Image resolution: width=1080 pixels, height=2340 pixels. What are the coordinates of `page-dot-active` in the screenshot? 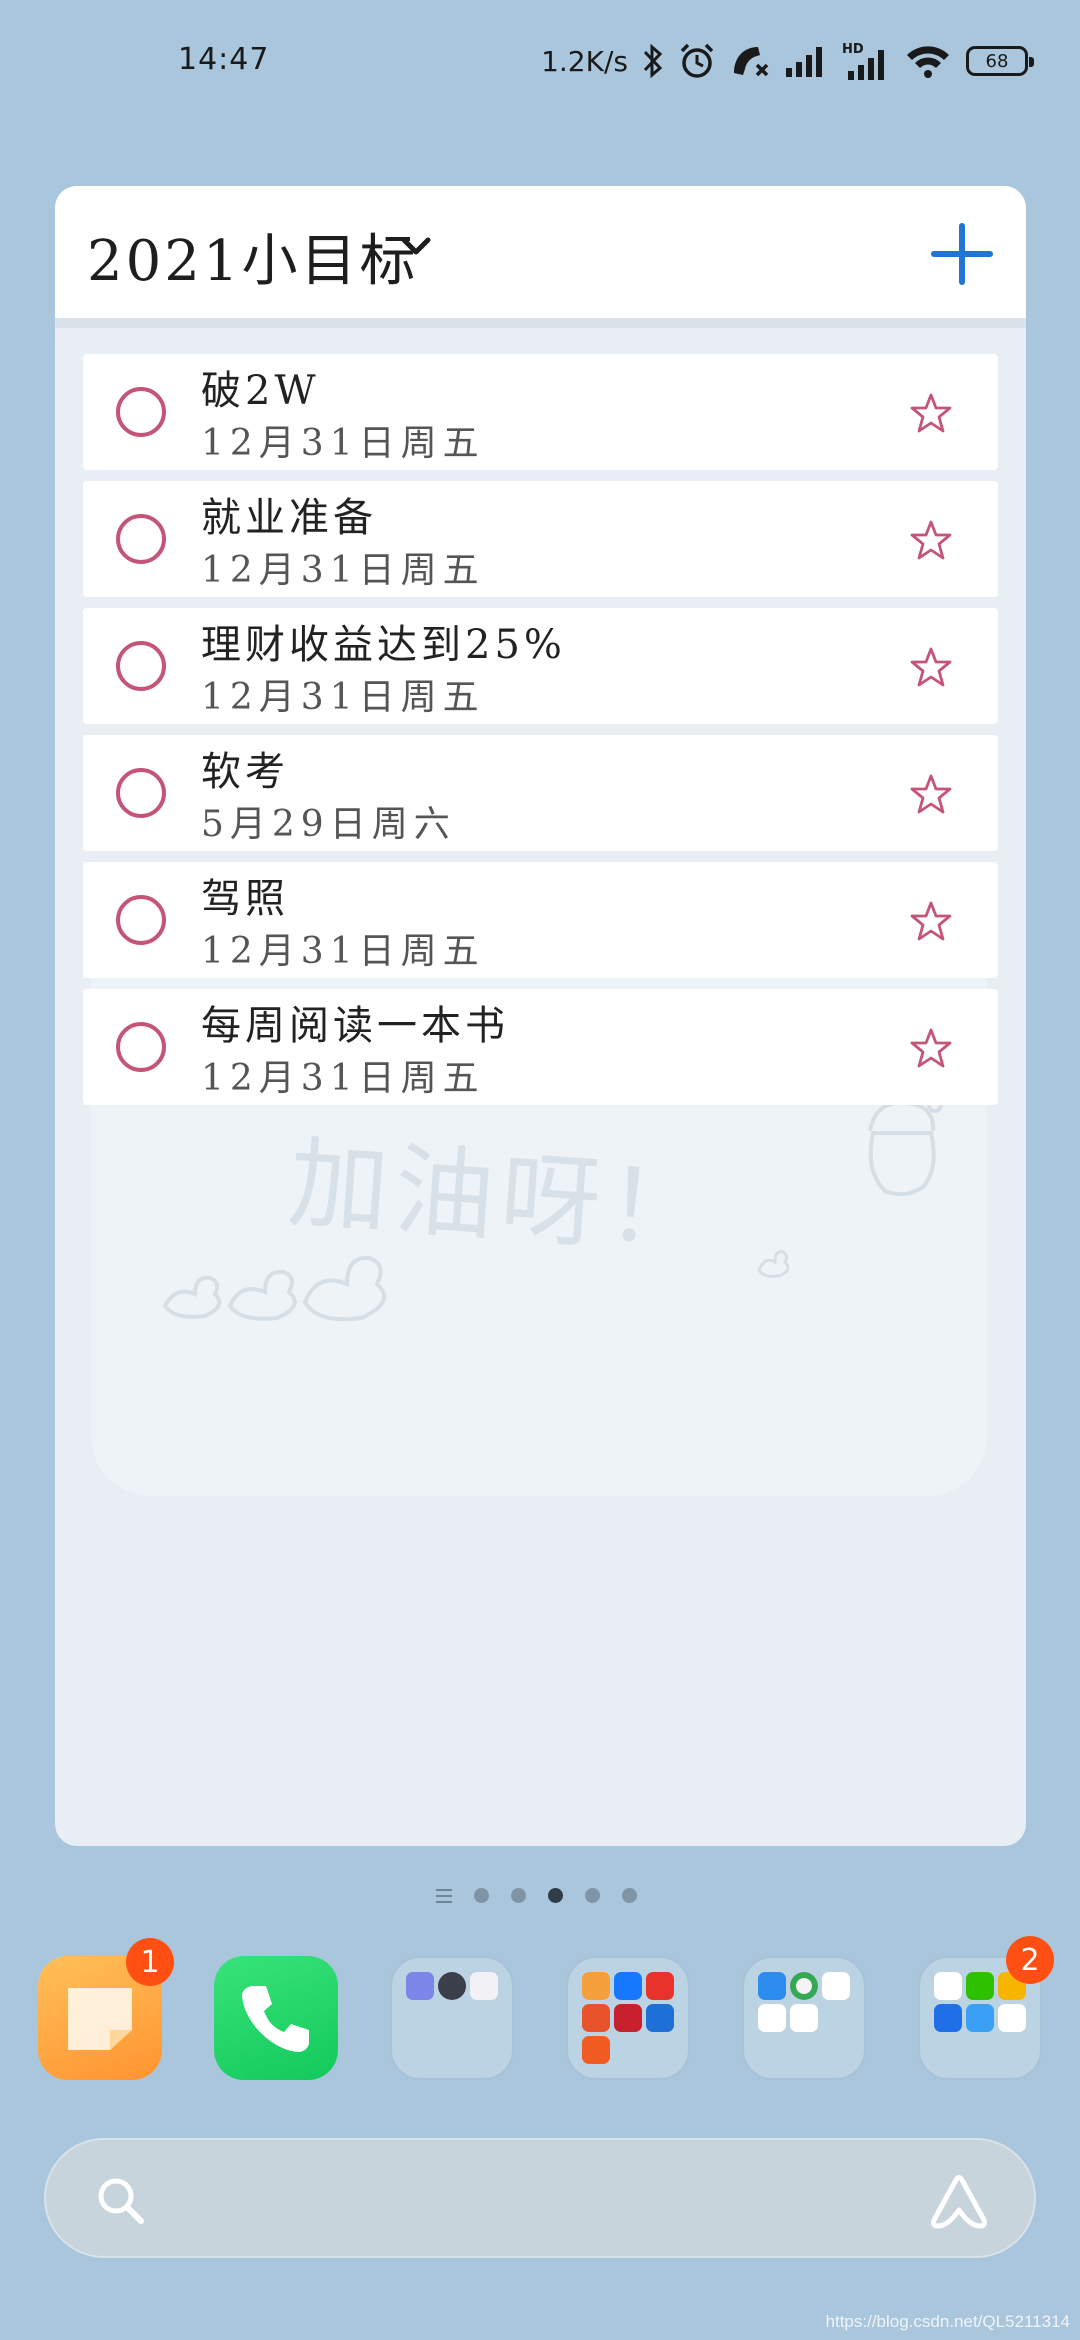 It's located at (555, 1895).